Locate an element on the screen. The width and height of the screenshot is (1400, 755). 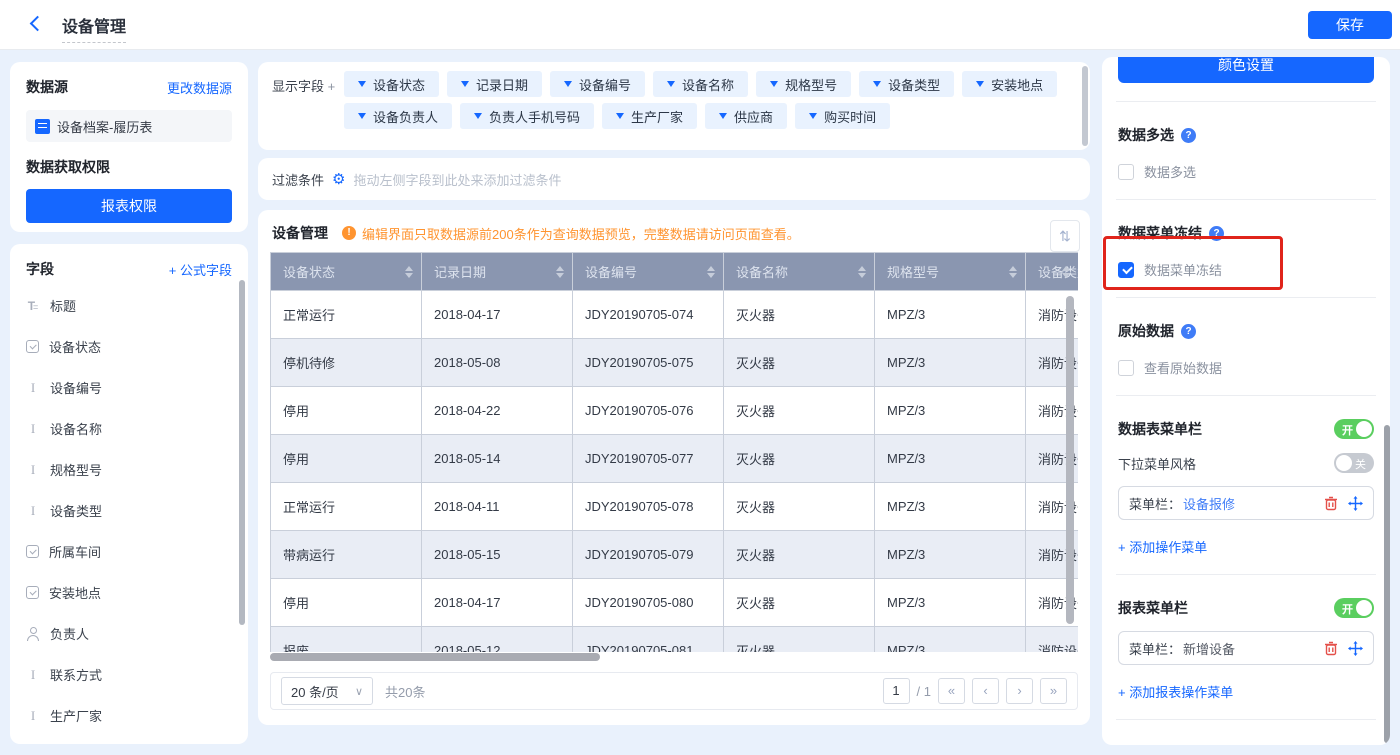
field-item-label: 设备状态 is located at coordinates (75, 347).